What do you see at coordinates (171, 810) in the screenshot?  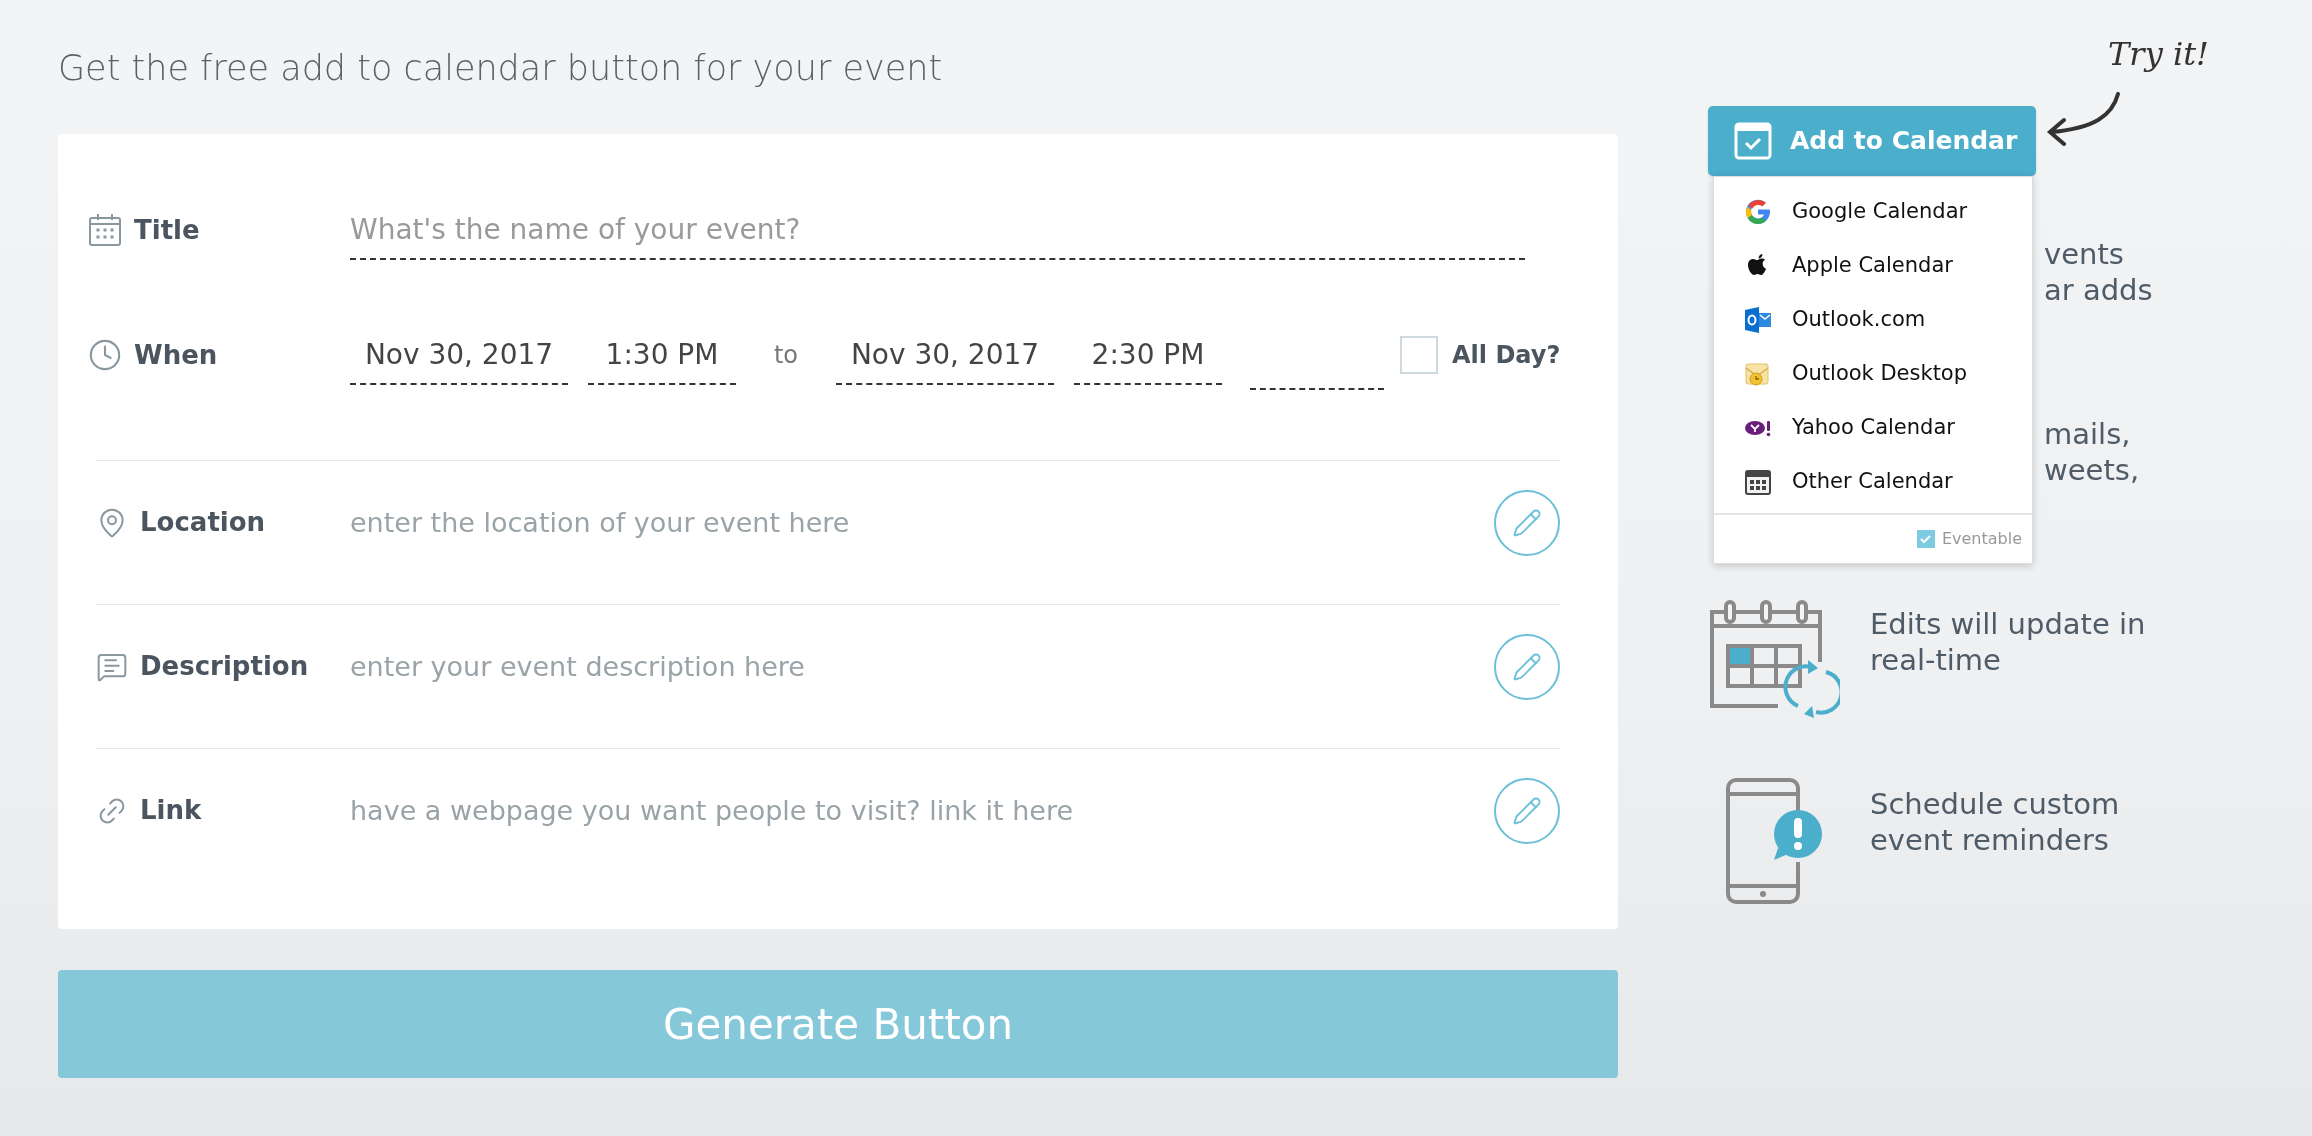 I see `field-label: Link` at bounding box center [171, 810].